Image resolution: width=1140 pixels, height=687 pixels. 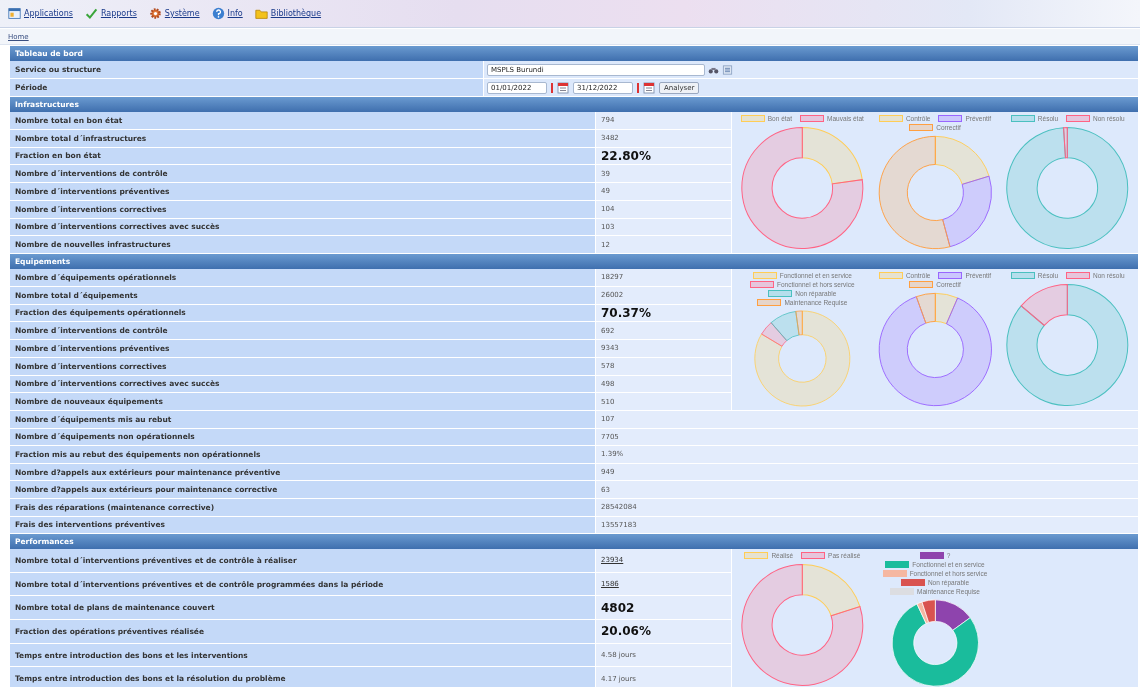 What do you see at coordinates (218, 13) in the screenshot?
I see `help-icon` at bounding box center [218, 13].